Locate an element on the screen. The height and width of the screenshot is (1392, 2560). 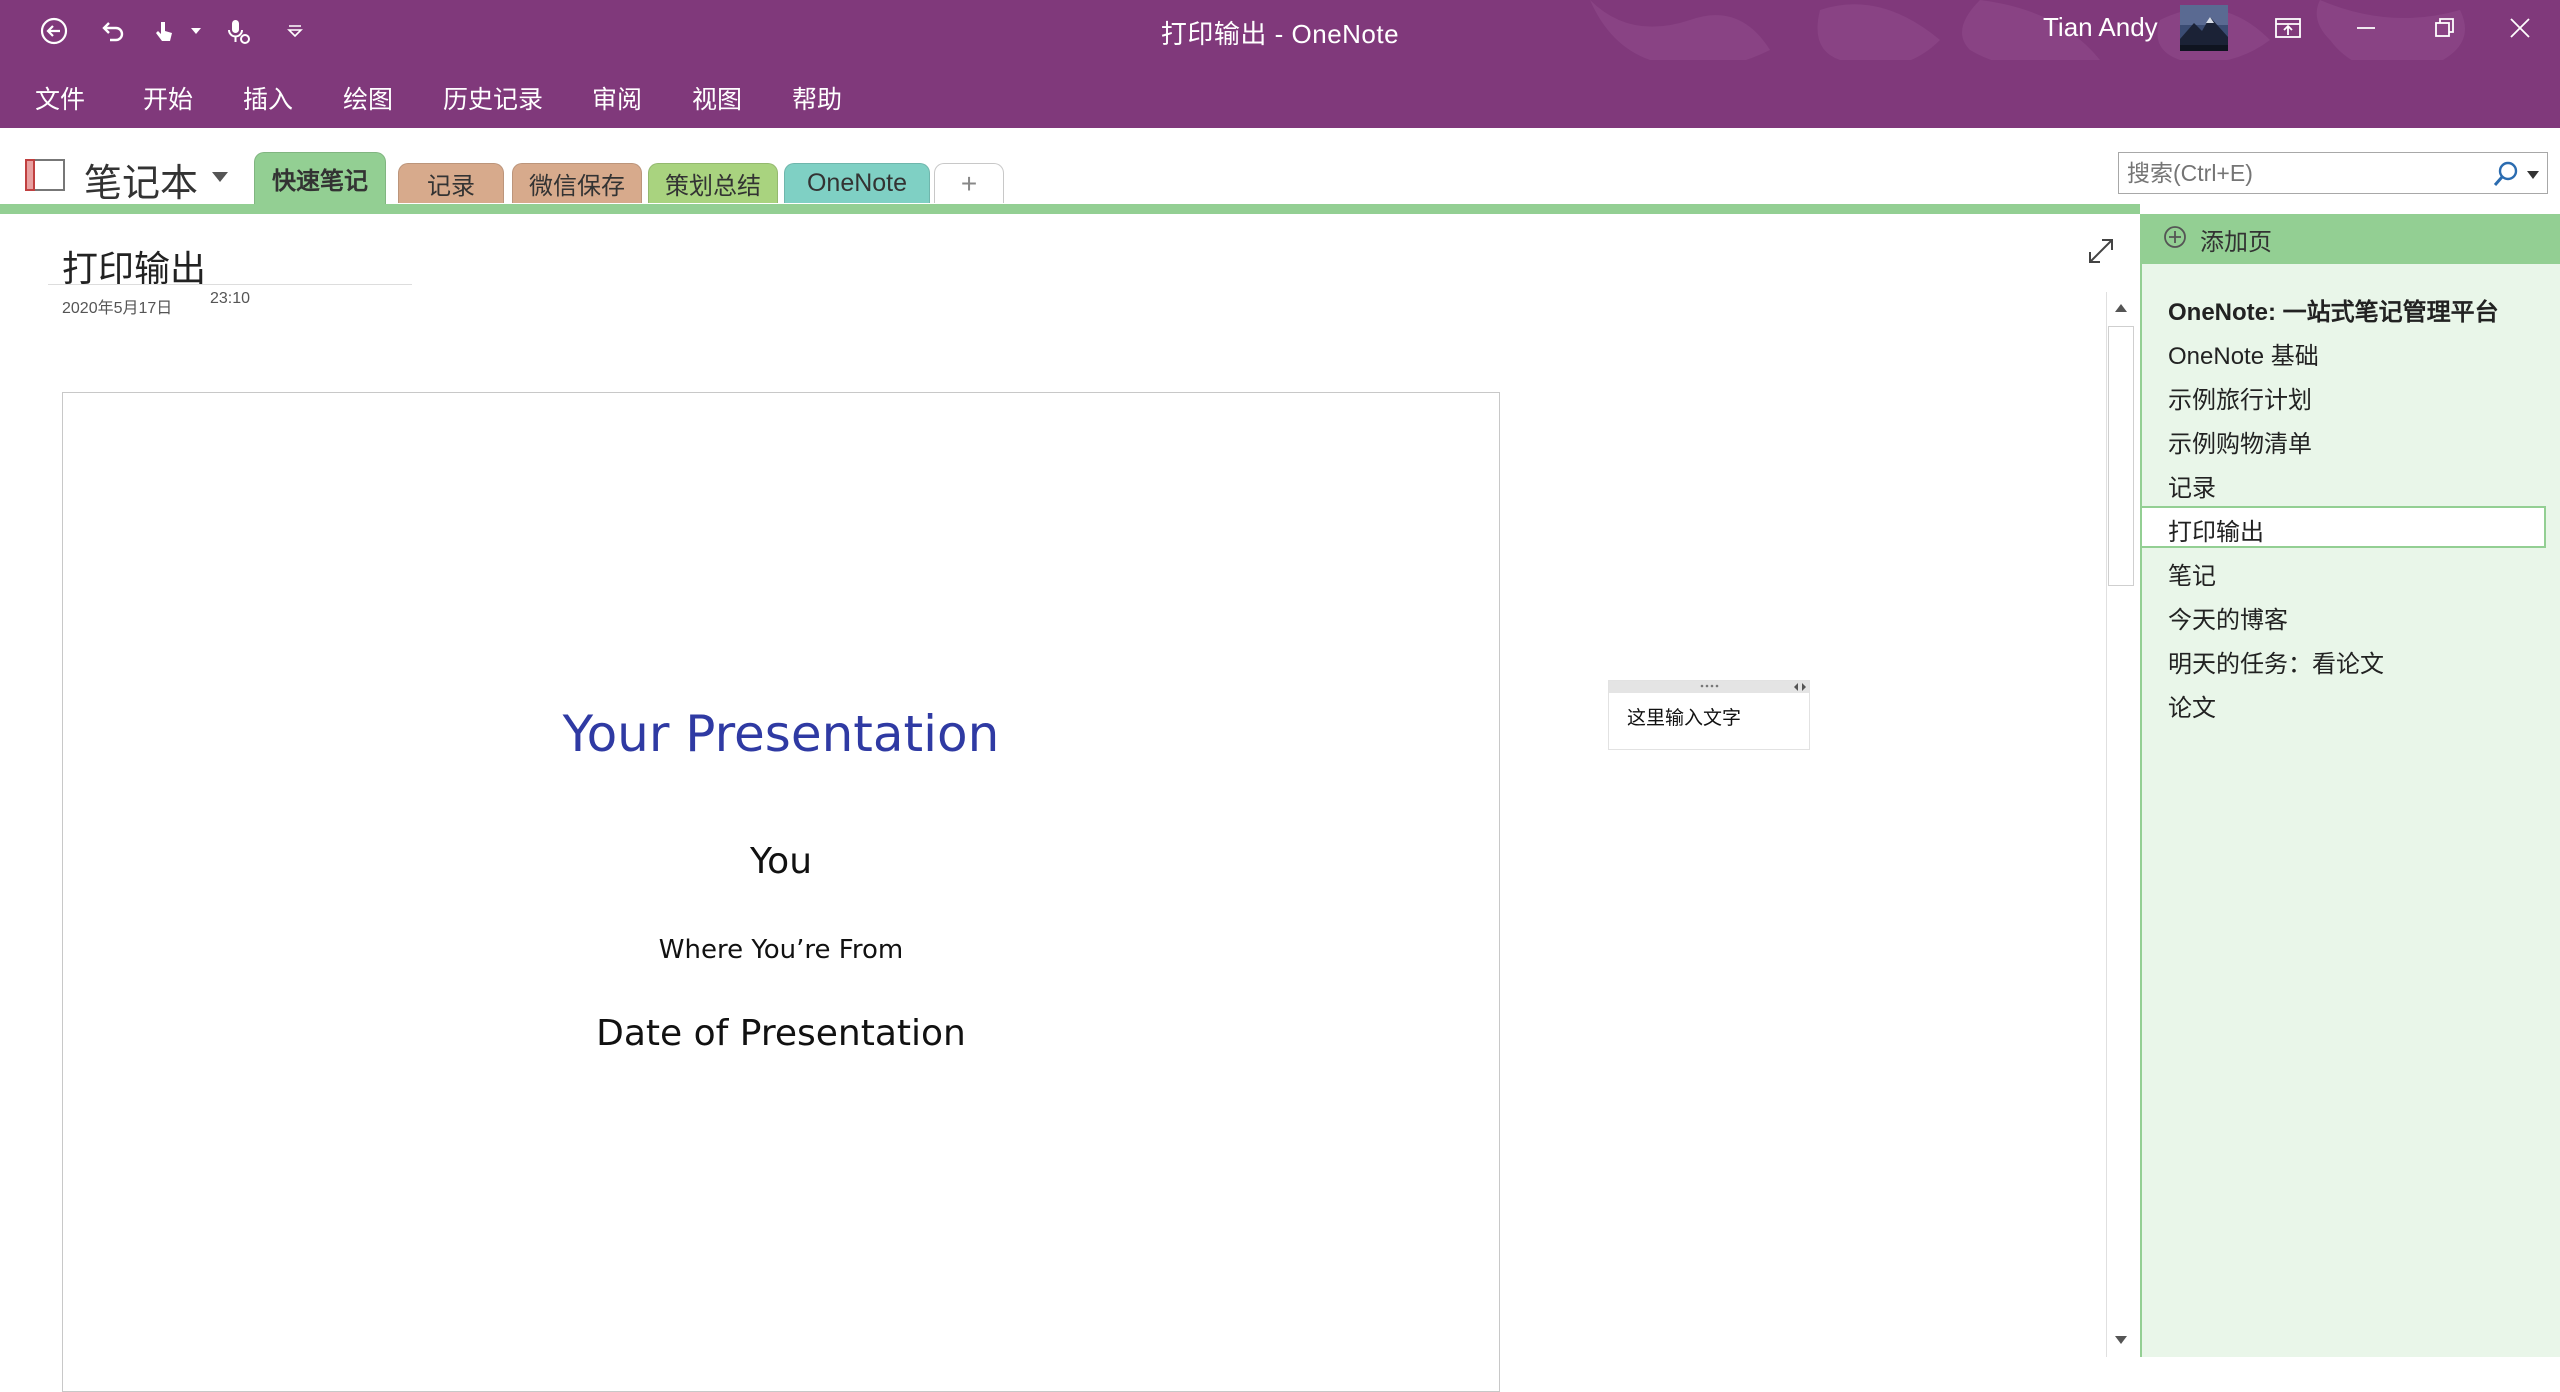
scroll-up-button is located at coordinates (2121, 308).